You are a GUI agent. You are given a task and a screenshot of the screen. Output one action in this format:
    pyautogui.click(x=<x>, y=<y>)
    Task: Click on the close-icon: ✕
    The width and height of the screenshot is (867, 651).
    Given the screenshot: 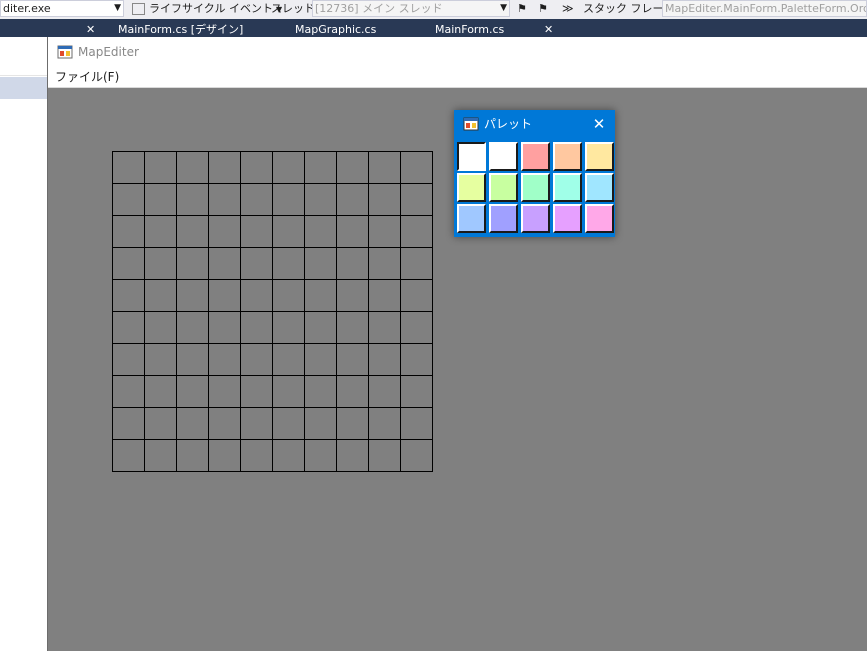 What is the action you would take?
    pyautogui.click(x=599, y=124)
    